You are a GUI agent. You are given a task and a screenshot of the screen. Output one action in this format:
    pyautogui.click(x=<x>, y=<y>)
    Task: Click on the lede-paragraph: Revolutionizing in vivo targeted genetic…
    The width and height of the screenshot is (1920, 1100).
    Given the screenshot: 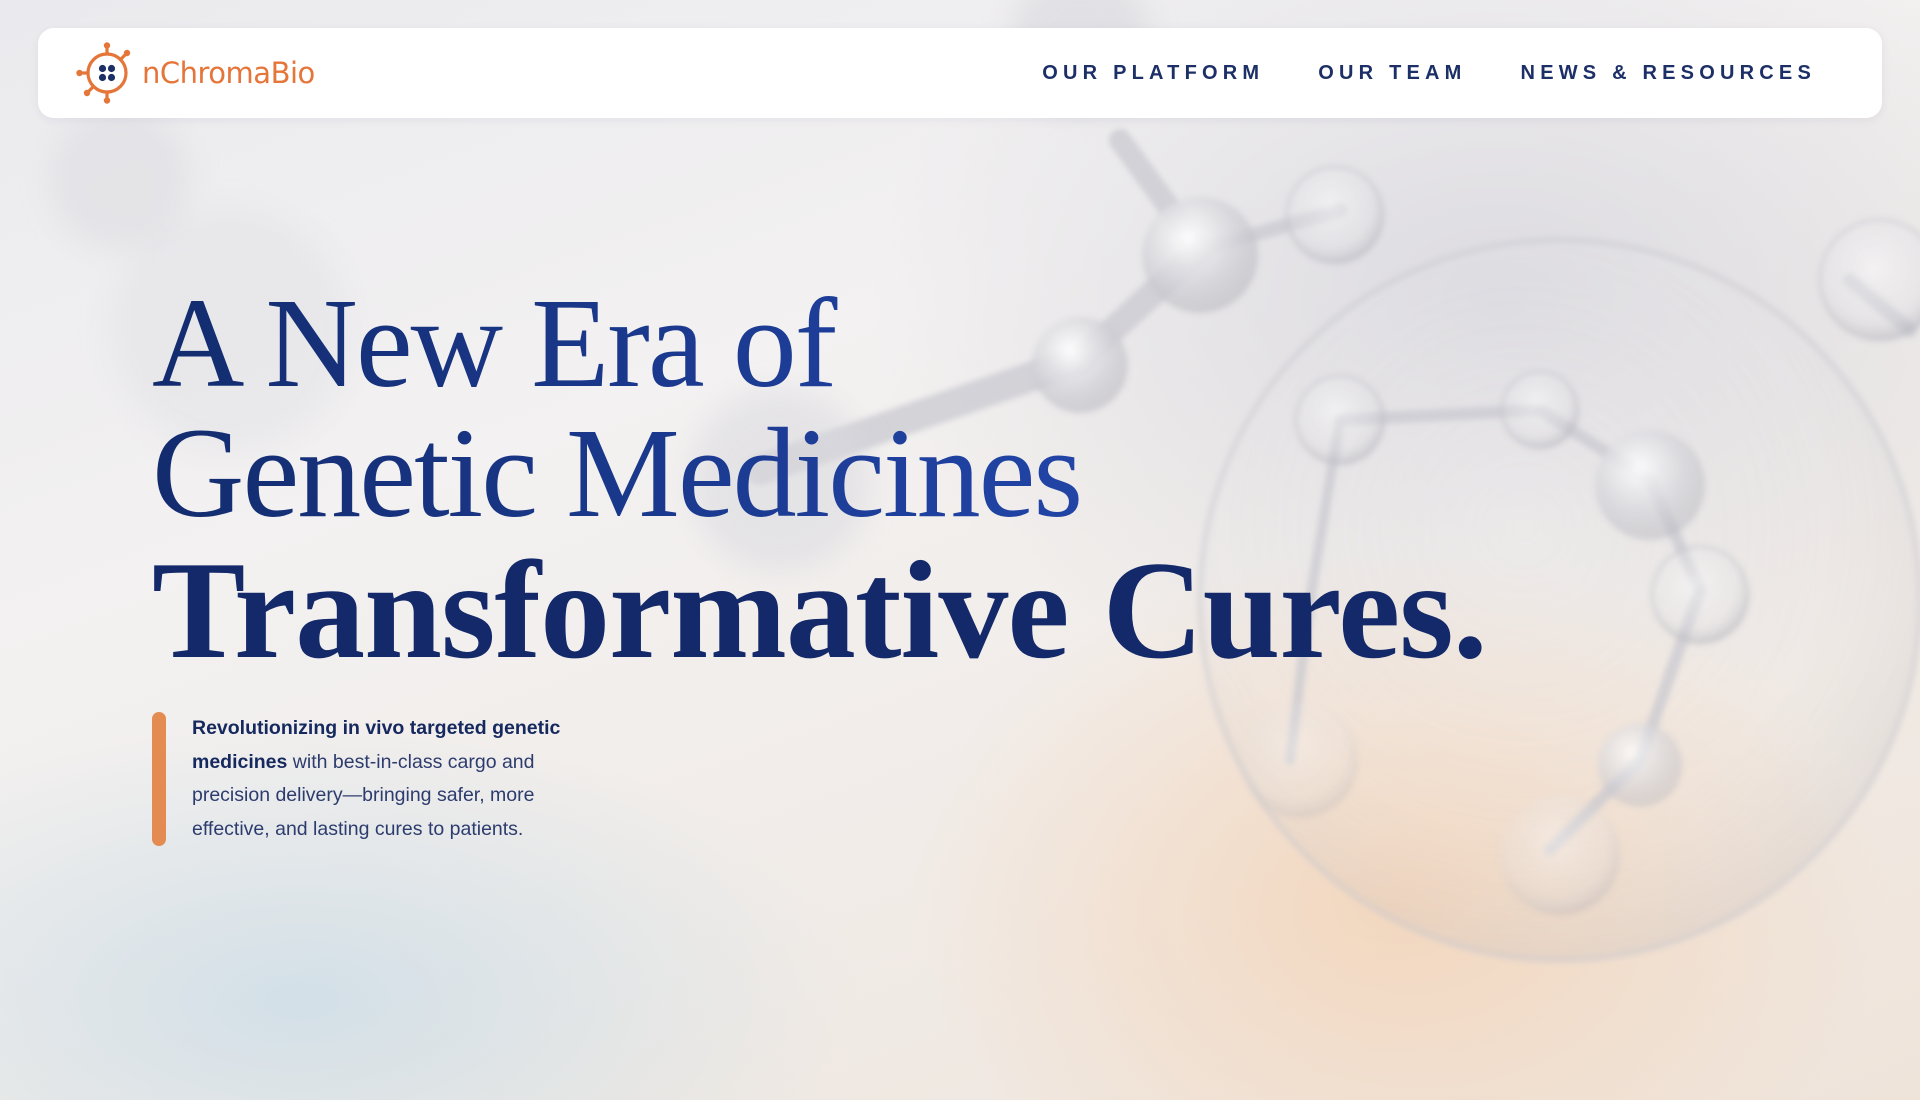 What is the action you would take?
    pyautogui.click(x=402, y=779)
    